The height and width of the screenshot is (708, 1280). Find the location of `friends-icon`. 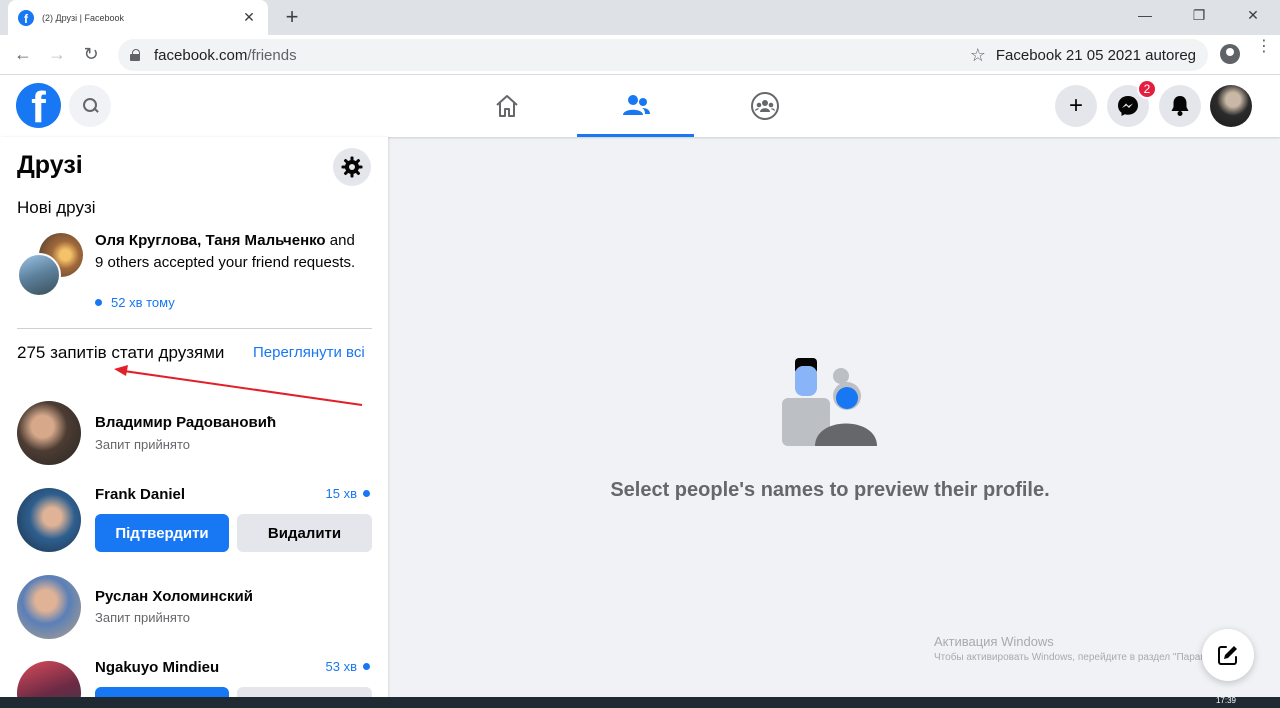

friends-icon is located at coordinates (636, 105).